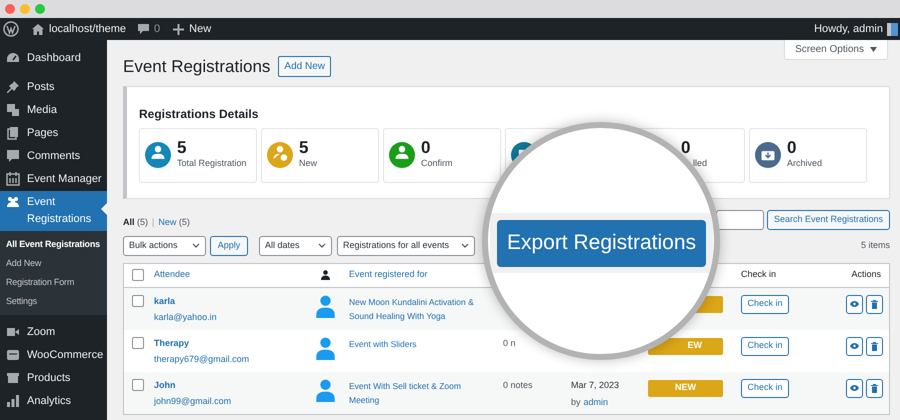 This screenshot has width=900, height=420. I want to click on current-menu-pointer-icon, so click(104, 209).